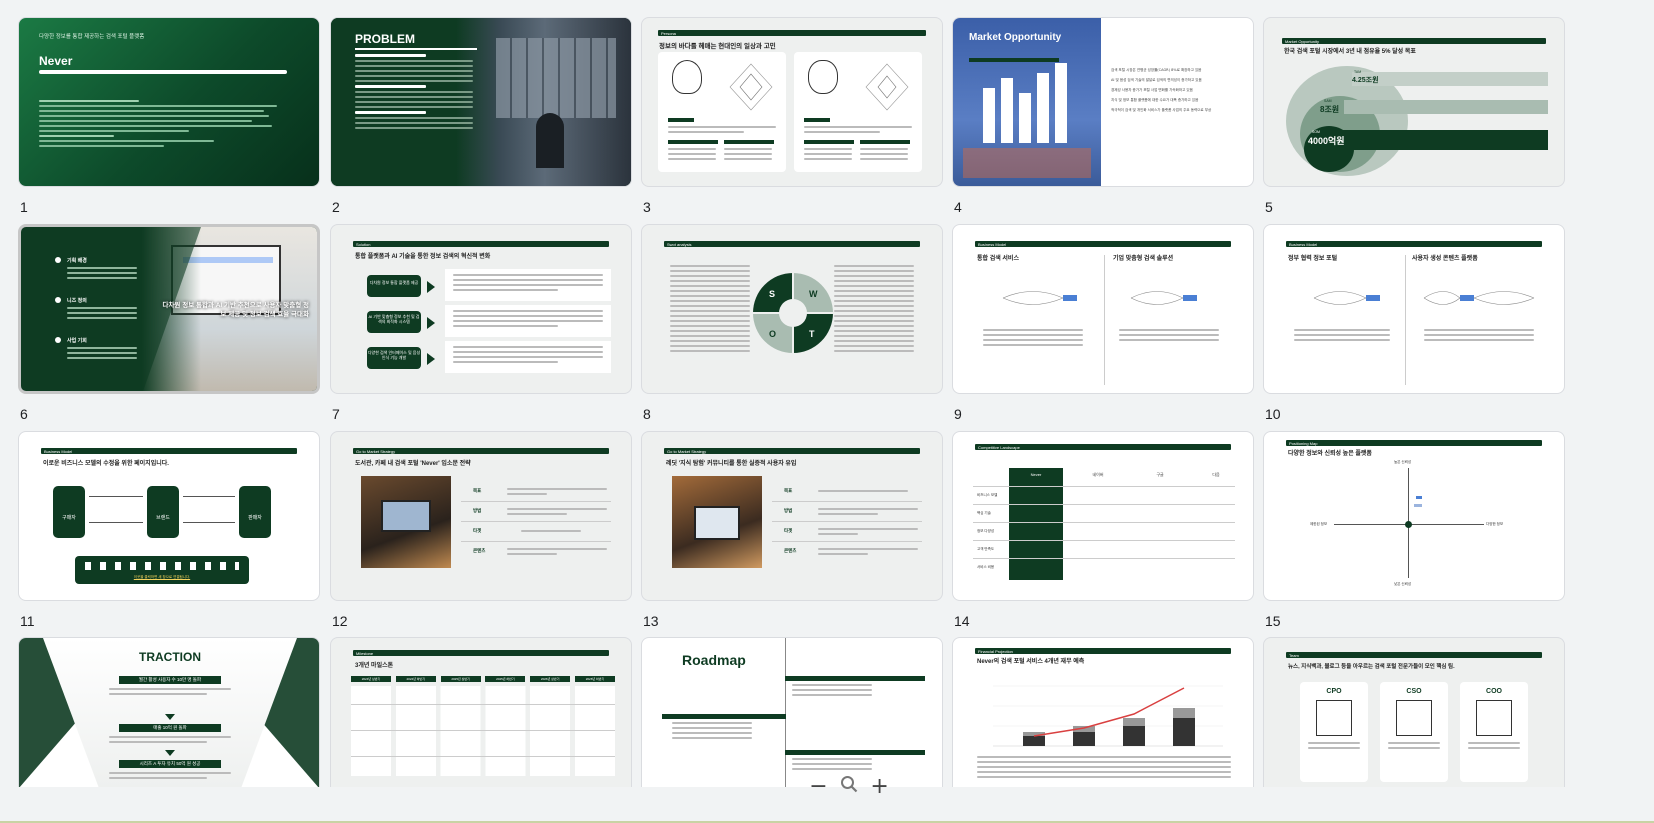  I want to click on roadmap-axis, so click(785, 712).